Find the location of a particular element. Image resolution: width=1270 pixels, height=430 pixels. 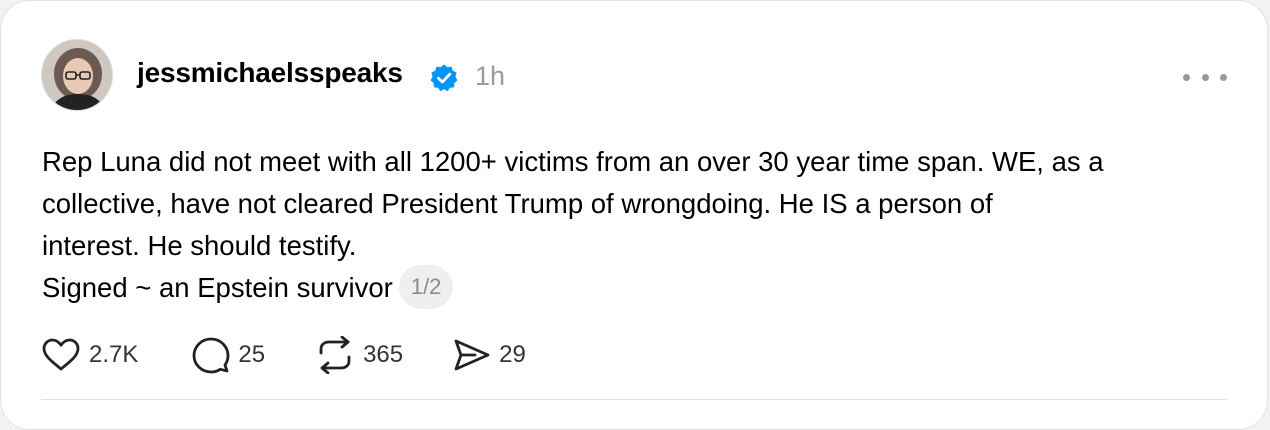

reply-button: 25 is located at coordinates (228, 355).